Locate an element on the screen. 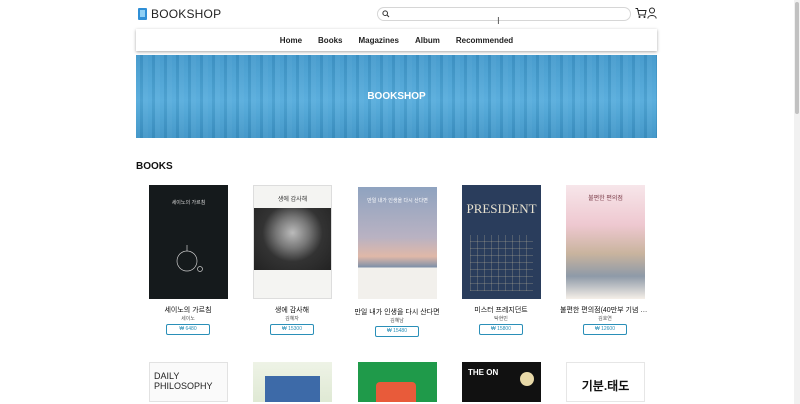 The height and width of the screenshot is (404, 800). book-cover: PRESIDENT is located at coordinates (501, 242).